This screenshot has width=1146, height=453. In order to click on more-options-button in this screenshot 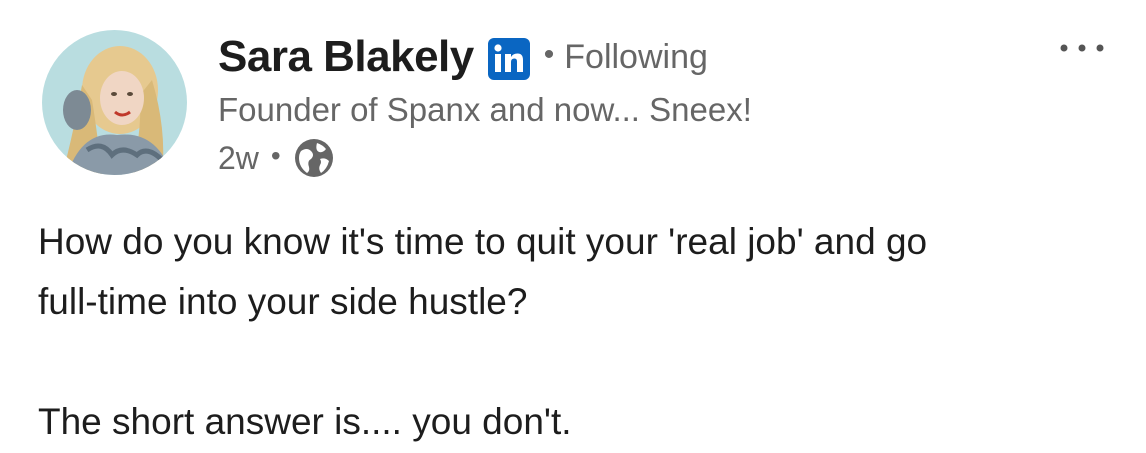, I will do `click(1082, 48)`.